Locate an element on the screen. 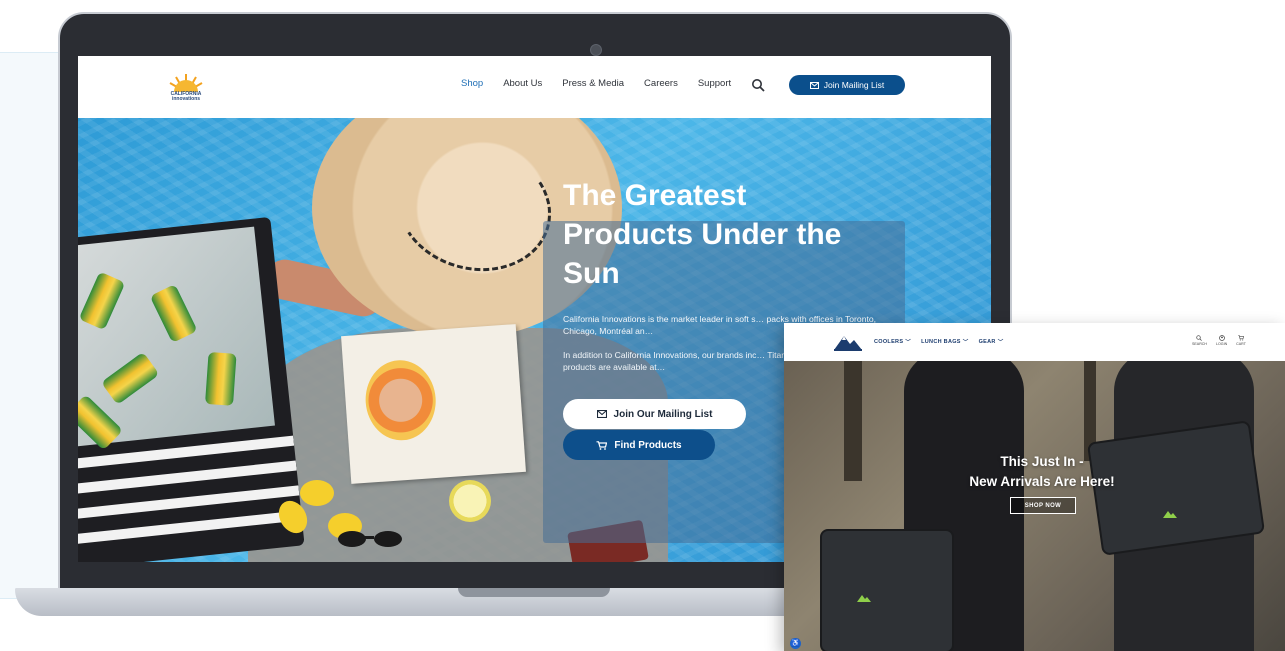 The height and width of the screenshot is (651, 1285). nav-label: LUNCH BAGS is located at coordinates (941, 342).